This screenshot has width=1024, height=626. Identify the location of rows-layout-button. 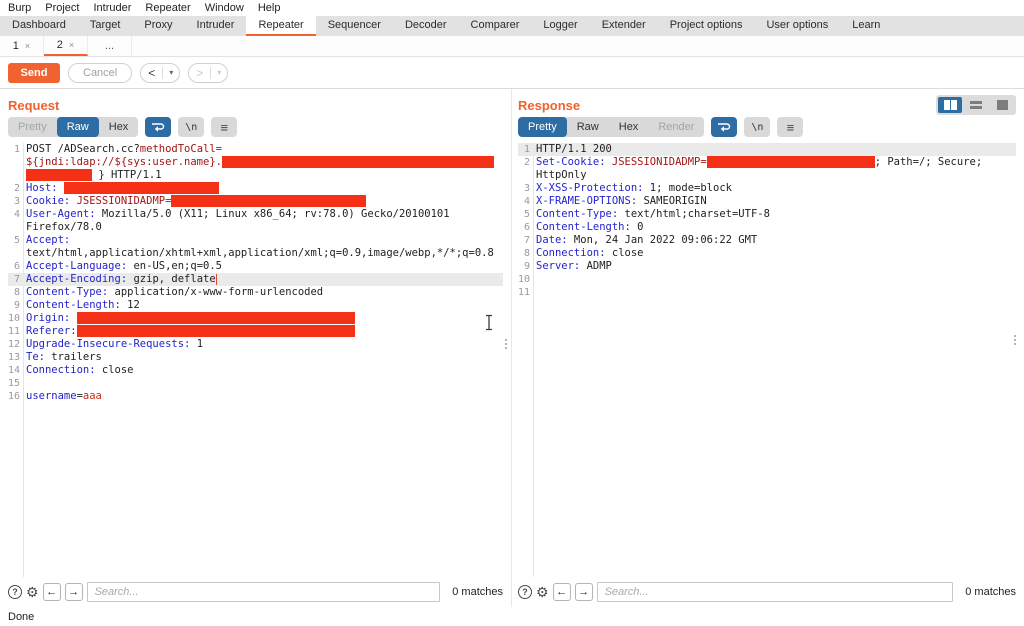
(976, 105).